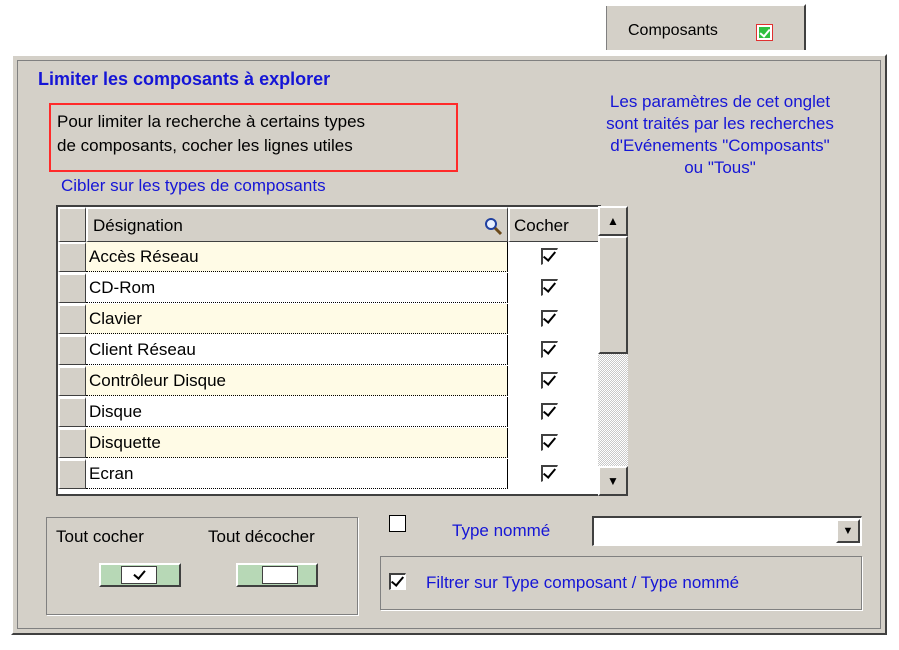  What do you see at coordinates (100, 536) in the screenshot?
I see `check-all-label: Tout cocher` at bounding box center [100, 536].